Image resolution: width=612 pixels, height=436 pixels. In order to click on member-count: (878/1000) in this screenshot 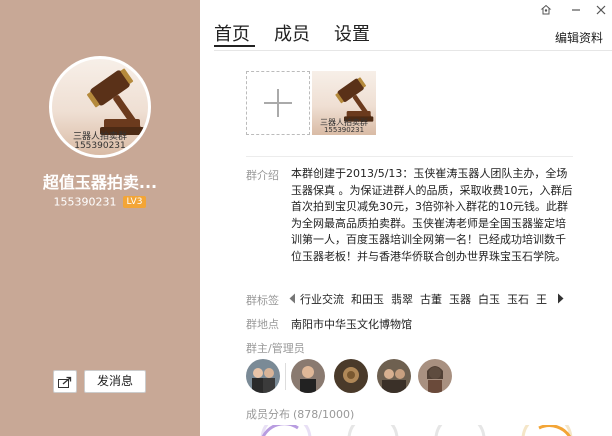, I will do `click(324, 414)`.